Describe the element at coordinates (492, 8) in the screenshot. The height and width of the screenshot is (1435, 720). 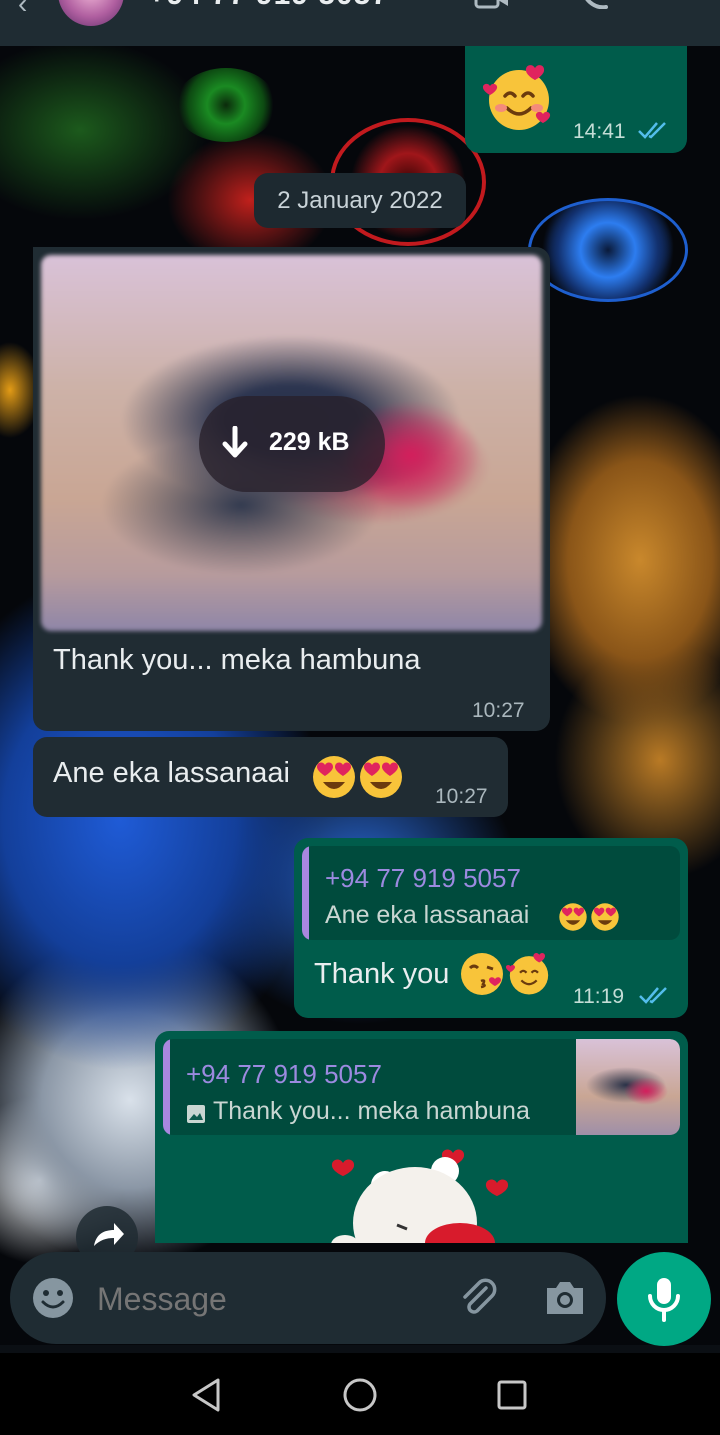
I see `video-call-icon` at that location.